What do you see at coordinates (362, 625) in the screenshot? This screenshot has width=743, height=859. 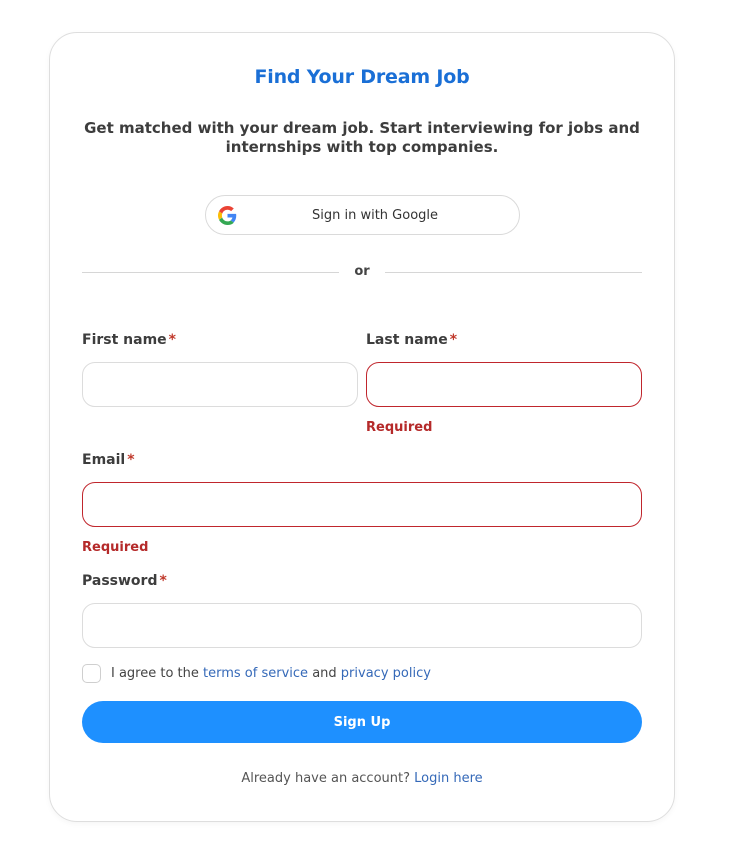 I see `password-input` at bounding box center [362, 625].